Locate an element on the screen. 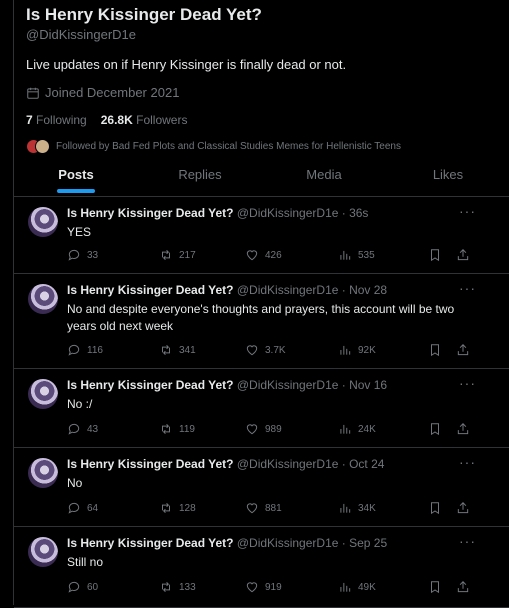 This screenshot has height=608, width=509. following-link: 7 Following is located at coordinates (56, 120).